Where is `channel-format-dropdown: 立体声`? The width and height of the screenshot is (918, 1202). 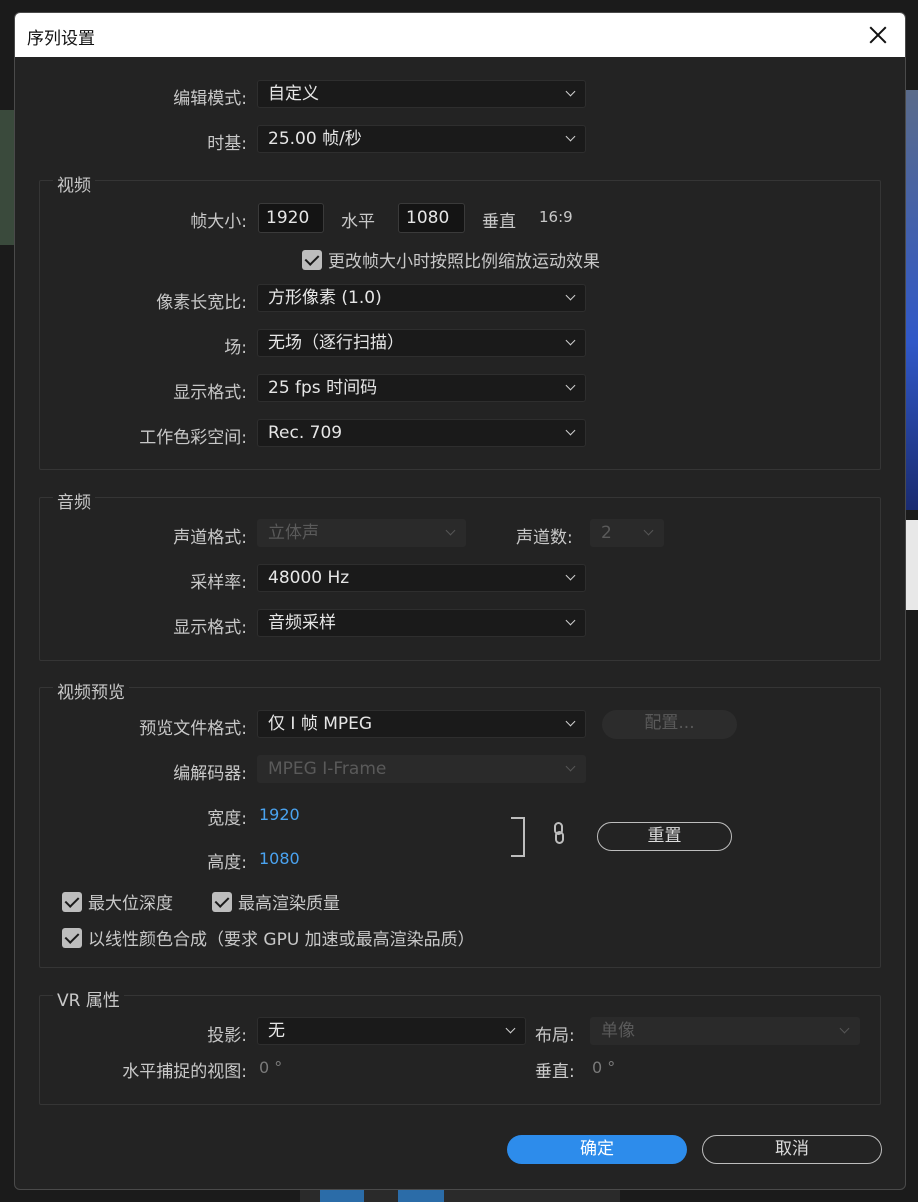
channel-format-dropdown: 立体声 is located at coordinates (361, 533).